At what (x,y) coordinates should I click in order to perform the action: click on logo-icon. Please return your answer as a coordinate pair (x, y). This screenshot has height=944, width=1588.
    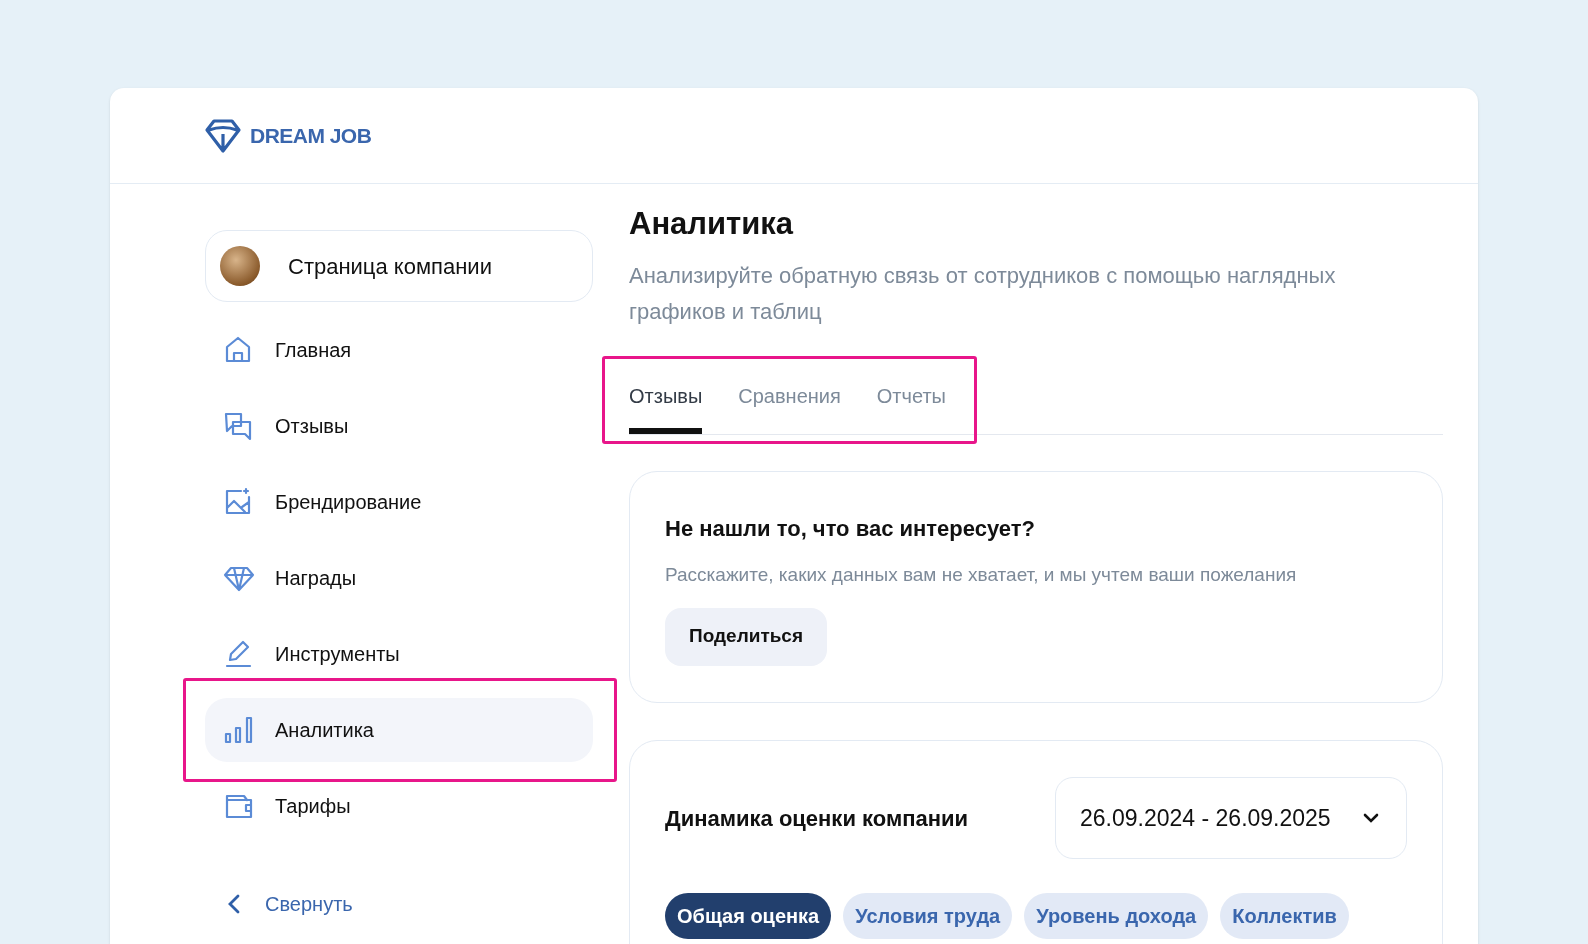
    Looking at the image, I should click on (223, 135).